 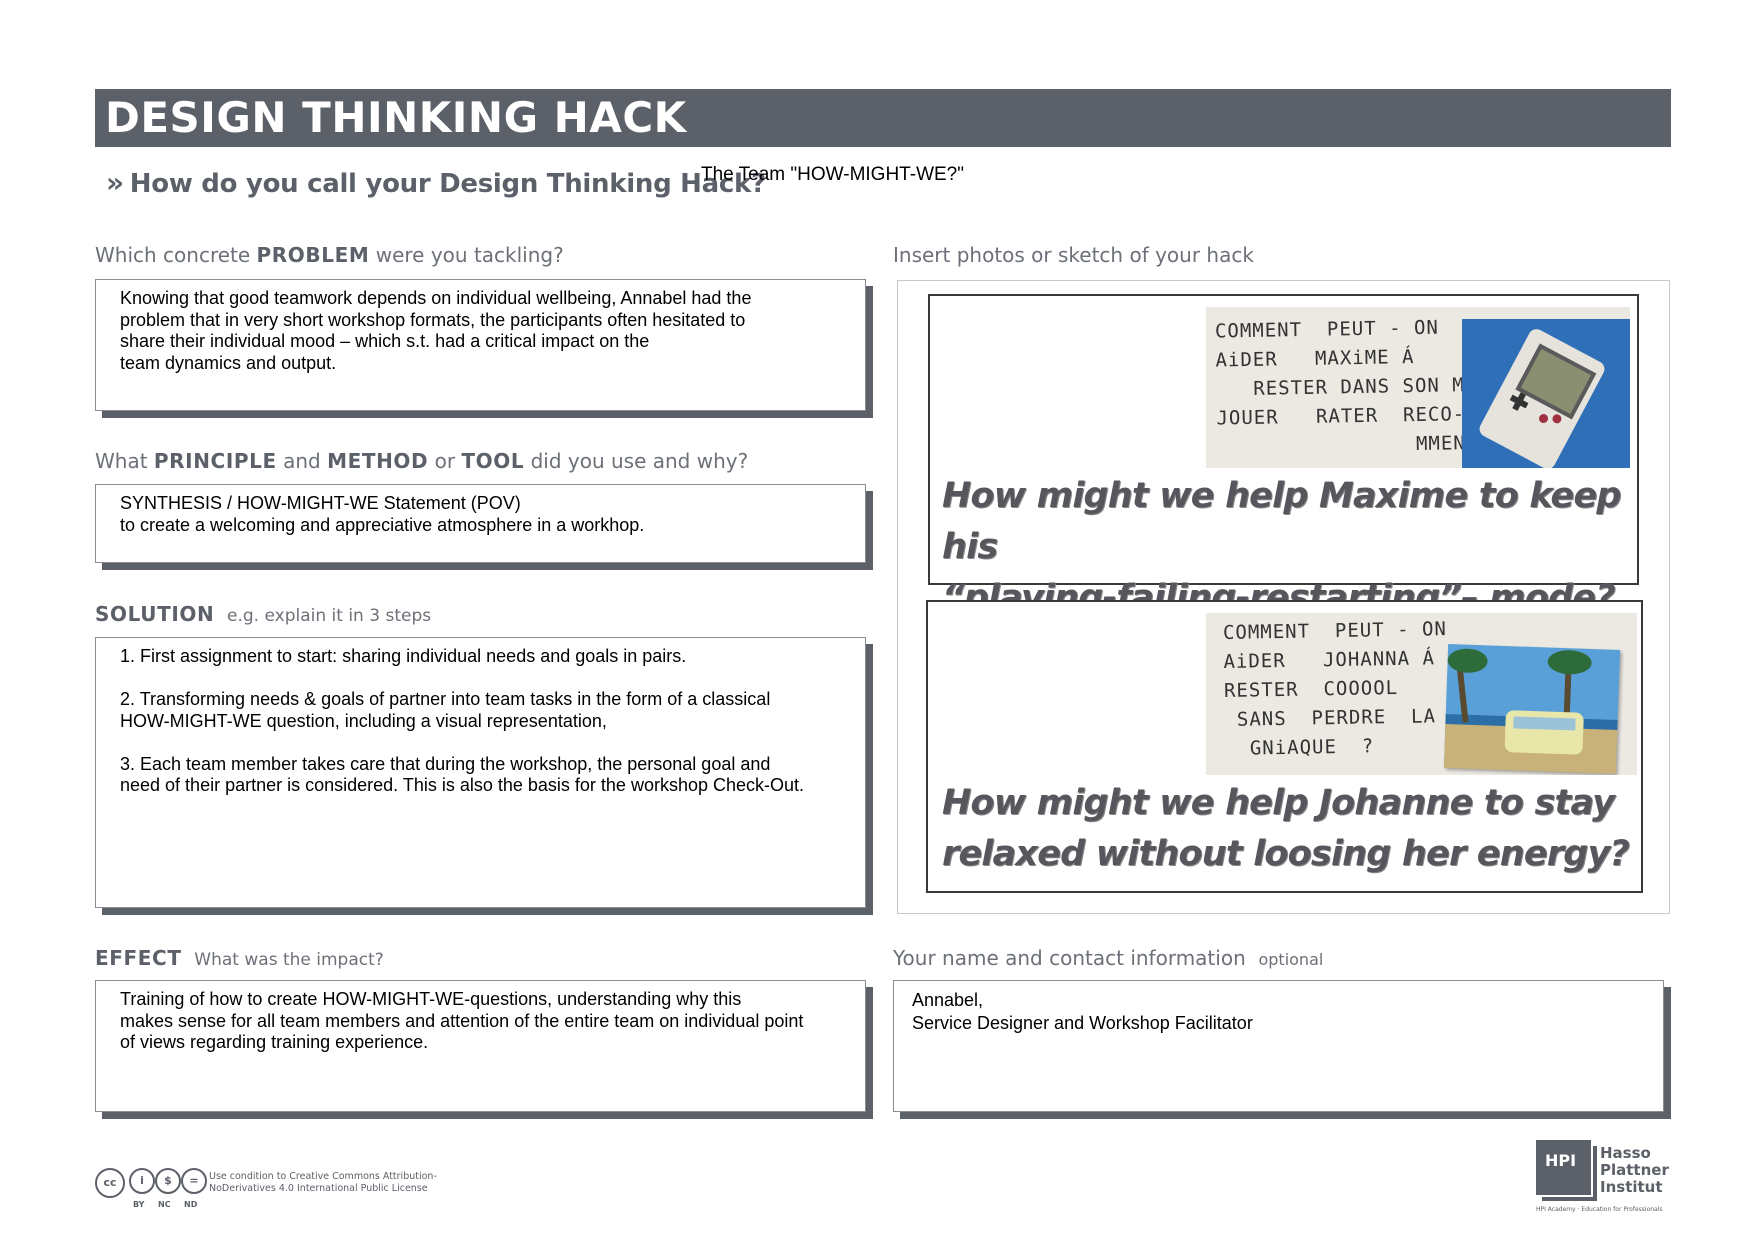 What do you see at coordinates (1544, 732) in the screenshot?
I see `van-icon` at bounding box center [1544, 732].